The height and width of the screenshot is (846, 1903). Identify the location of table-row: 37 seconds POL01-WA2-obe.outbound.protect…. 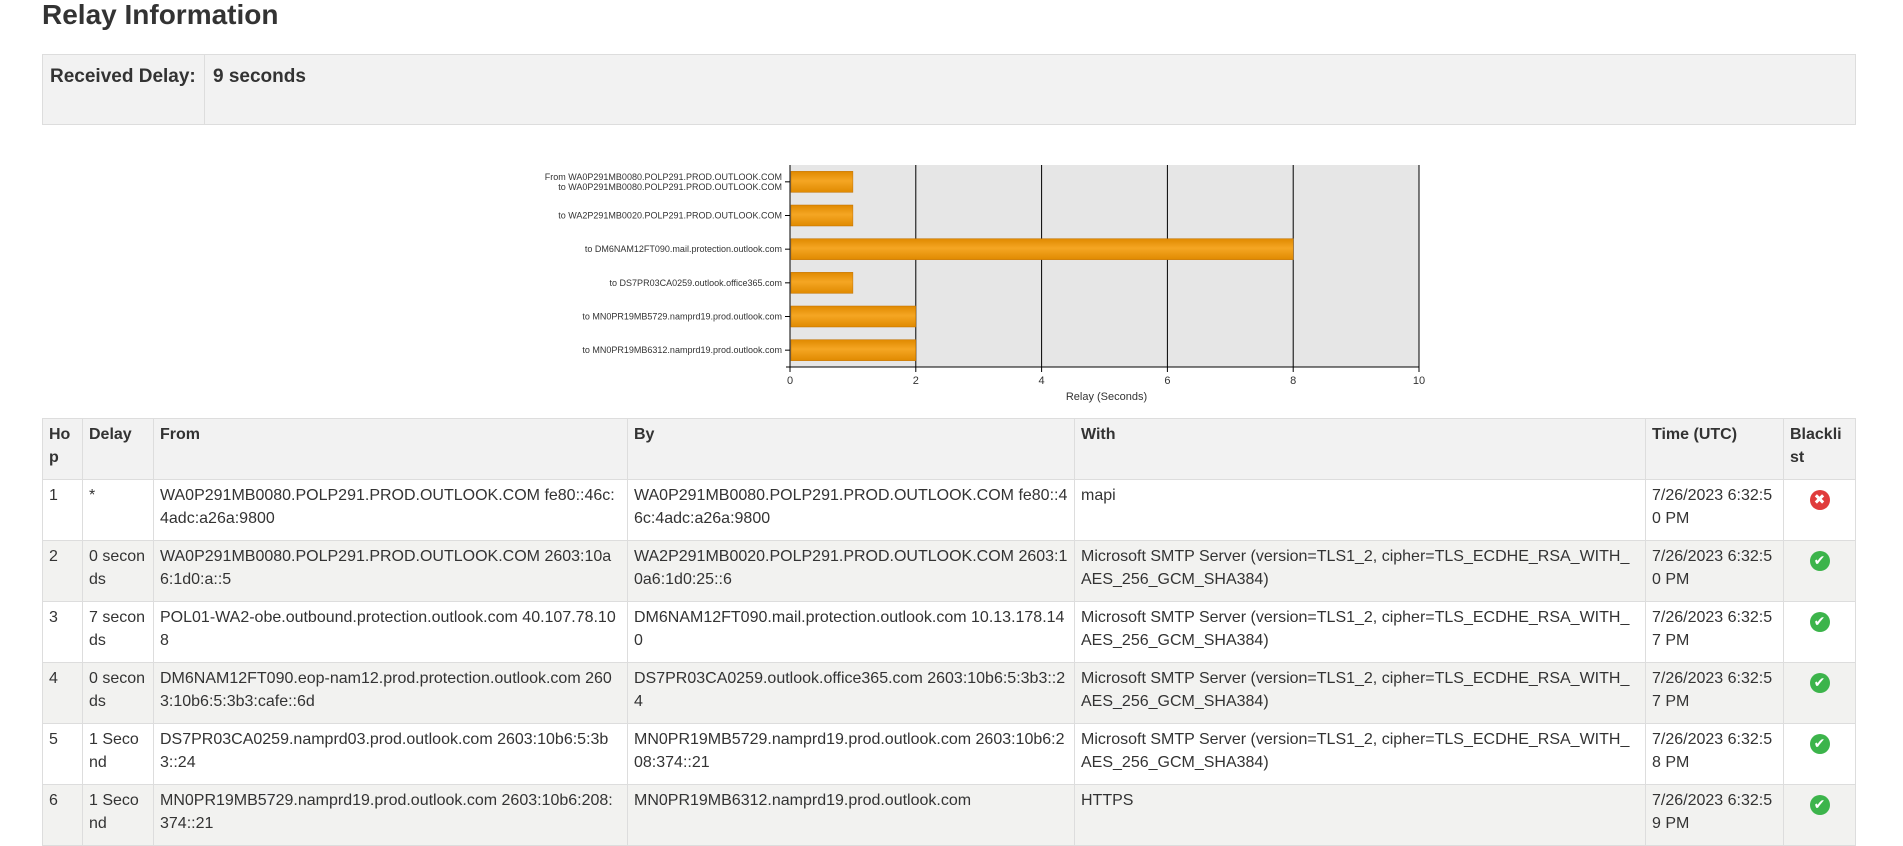
(949, 632).